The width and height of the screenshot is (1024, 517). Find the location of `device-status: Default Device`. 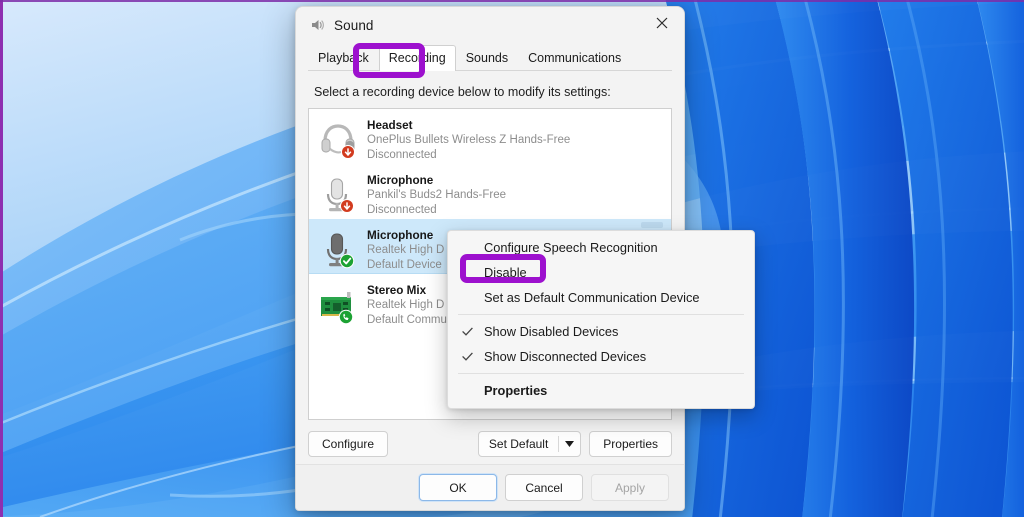

device-status: Default Device is located at coordinates (404, 264).